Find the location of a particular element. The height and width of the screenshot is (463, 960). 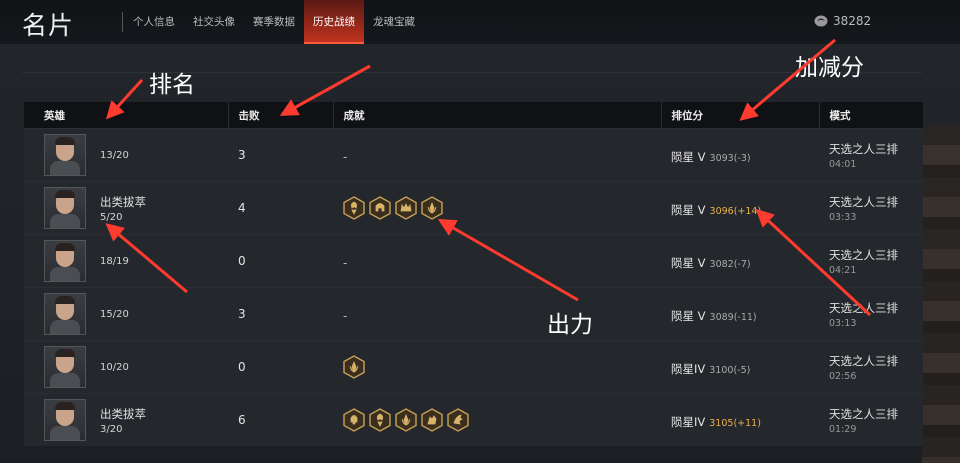

rank-score-cell: 陨星IV 3105(+11) is located at coordinates (740, 419).